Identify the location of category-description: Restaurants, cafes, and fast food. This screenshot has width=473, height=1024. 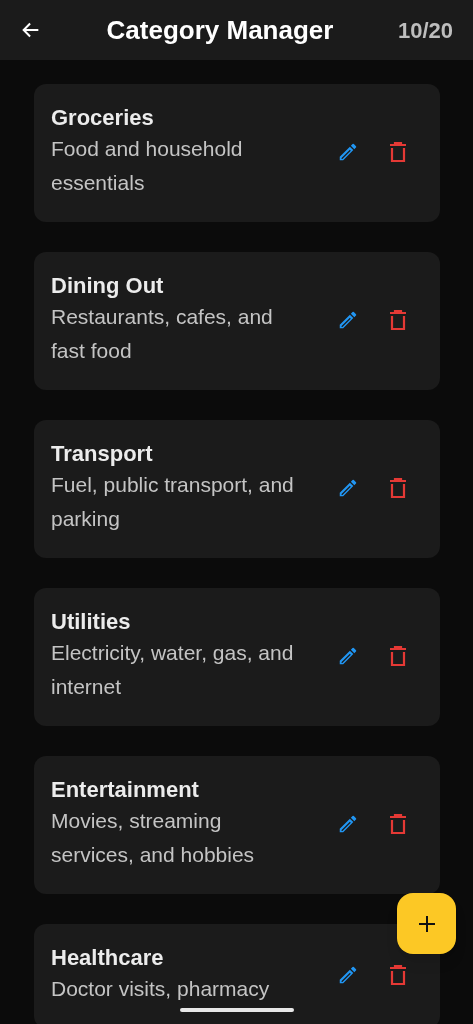
(162, 334).